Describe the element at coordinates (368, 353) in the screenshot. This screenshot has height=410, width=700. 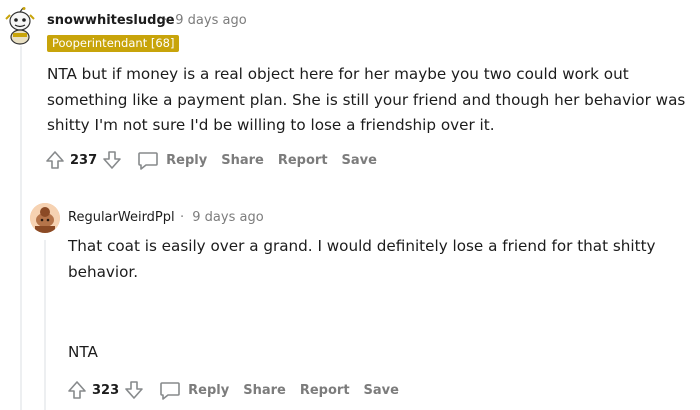
I see `comment-body: NTA` at that location.